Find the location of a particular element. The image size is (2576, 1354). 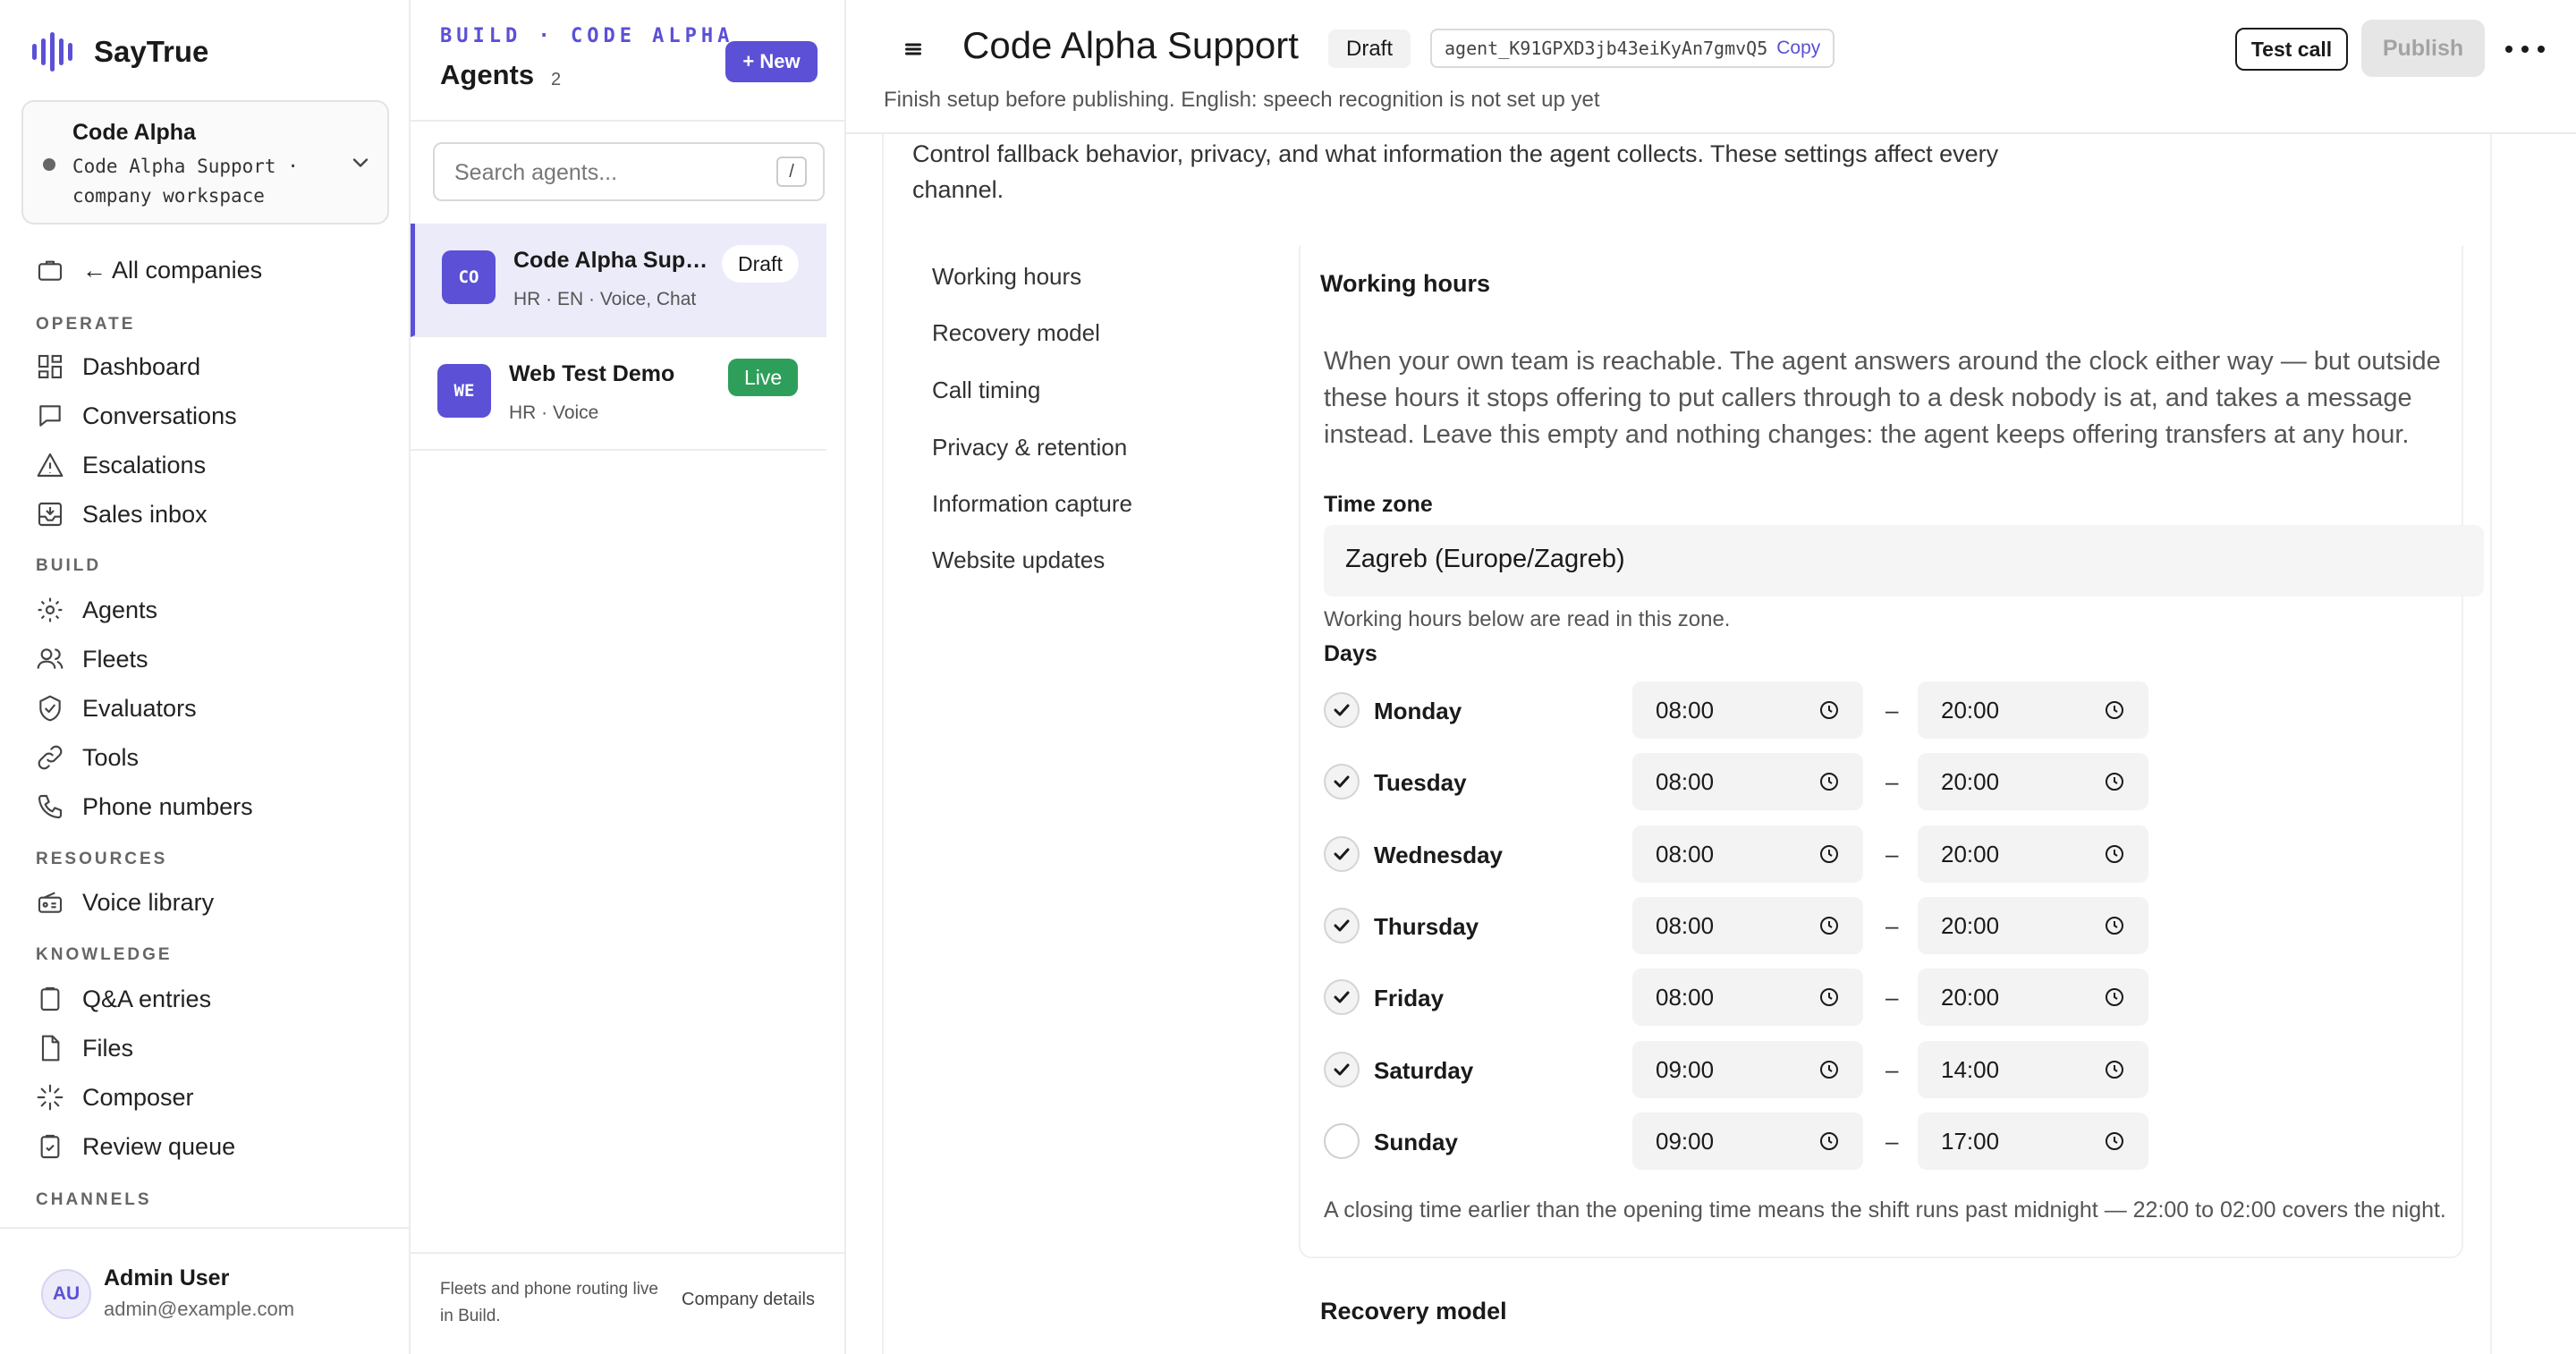

nav-section-knowledge: KNOWLEDGE is located at coordinates (104, 955).